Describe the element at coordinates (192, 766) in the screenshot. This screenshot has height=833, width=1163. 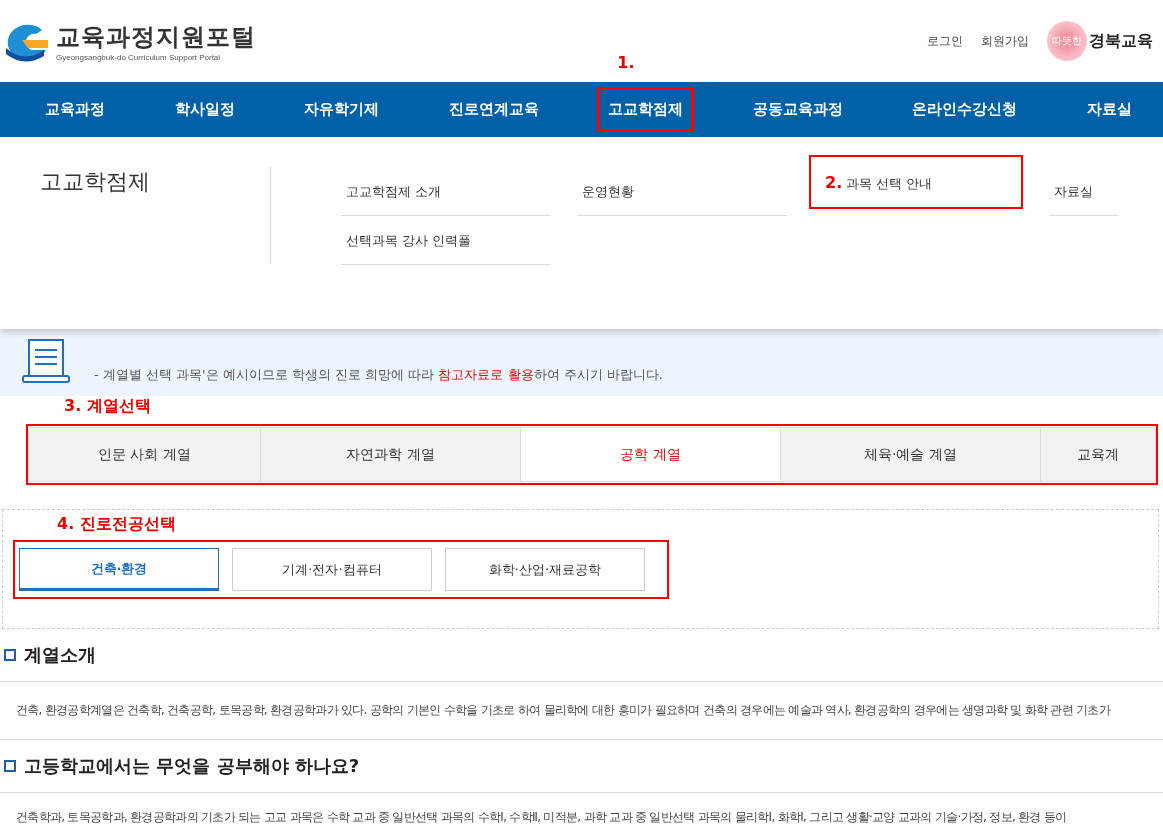
I see `section-heading: 고등학교에서는 무엇을 공부해야 하나요?` at that location.